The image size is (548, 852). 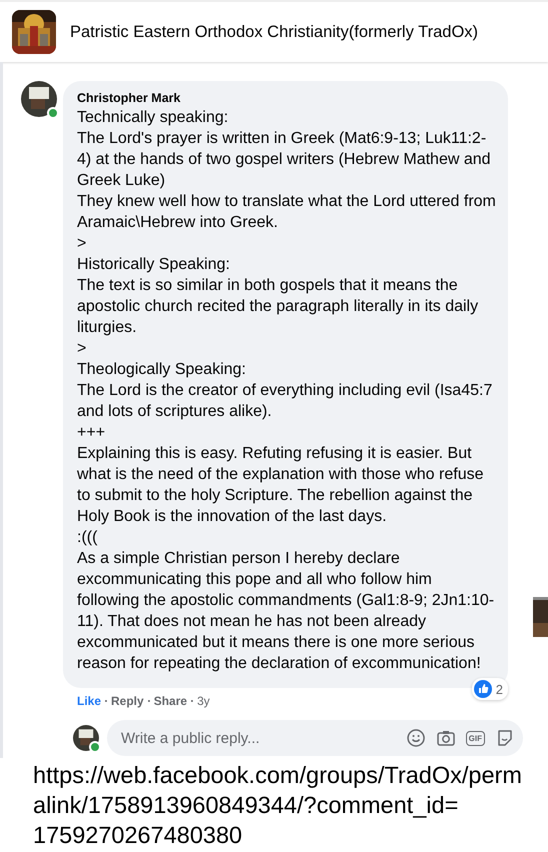 What do you see at coordinates (87, 538) in the screenshot?
I see `comment-text: :(((` at bounding box center [87, 538].